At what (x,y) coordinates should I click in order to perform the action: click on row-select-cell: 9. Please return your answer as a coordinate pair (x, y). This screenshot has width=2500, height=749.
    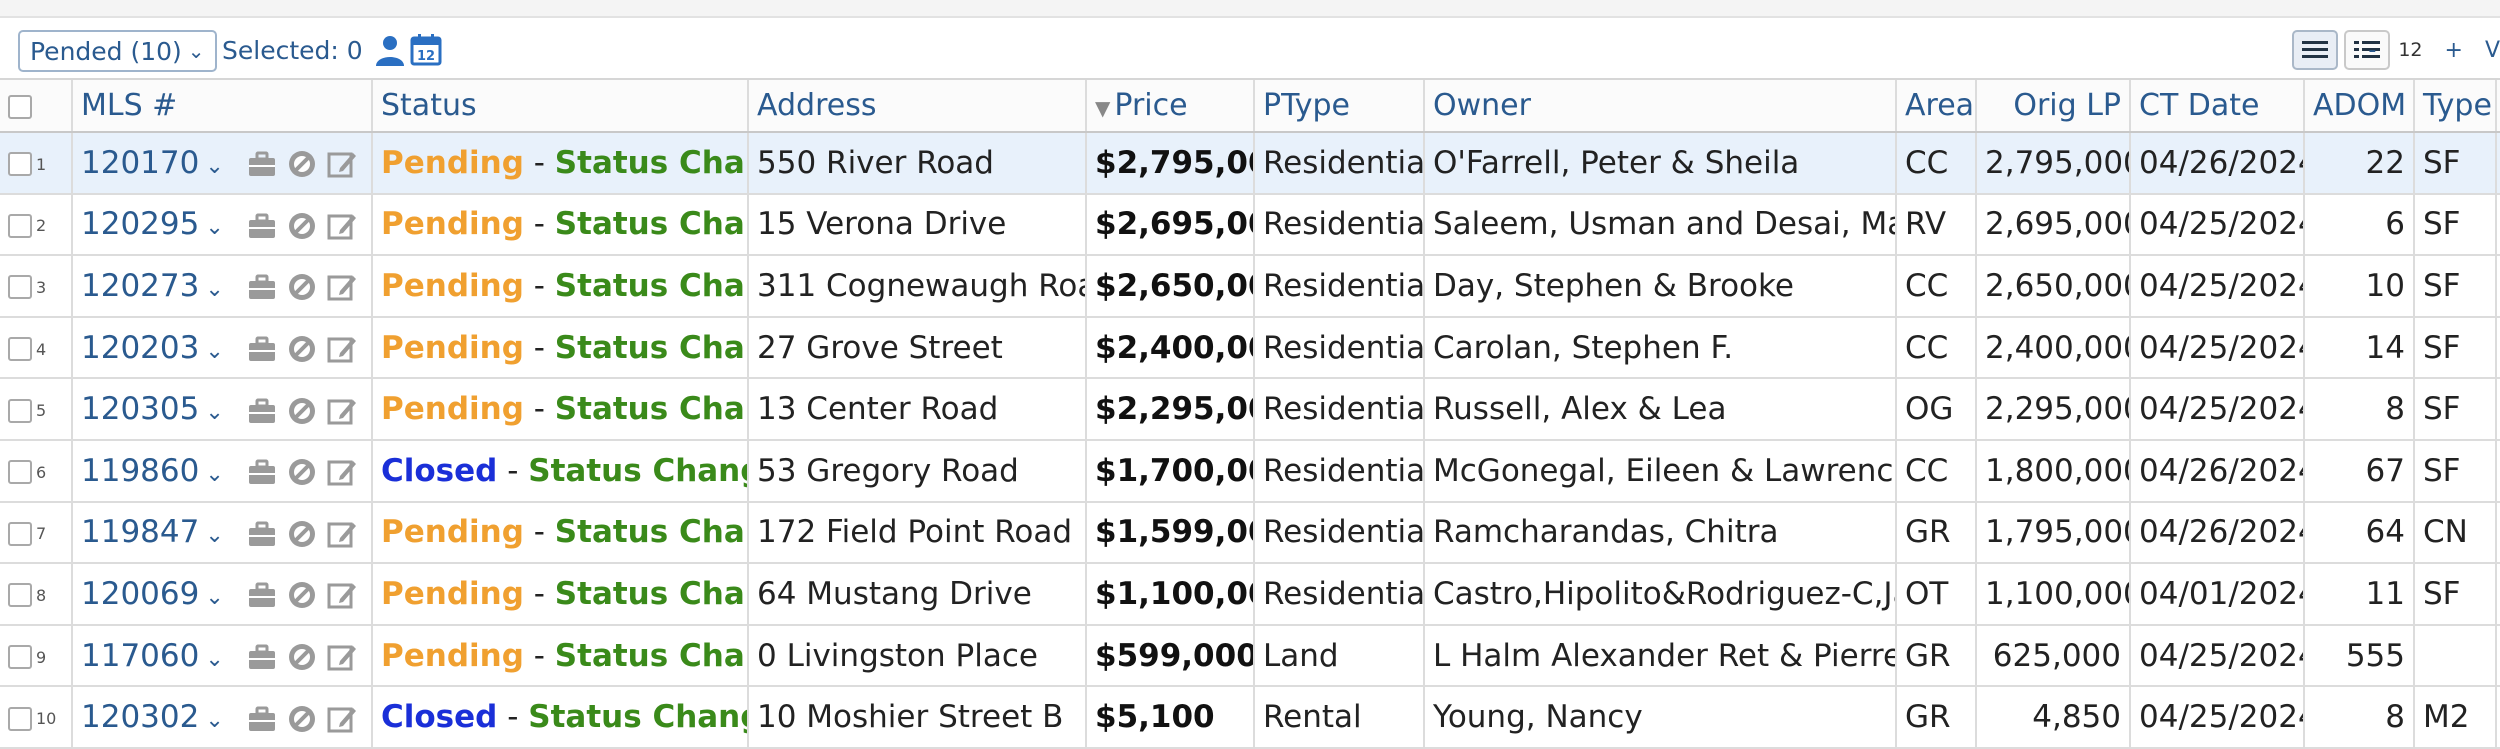
    Looking at the image, I should click on (36, 656).